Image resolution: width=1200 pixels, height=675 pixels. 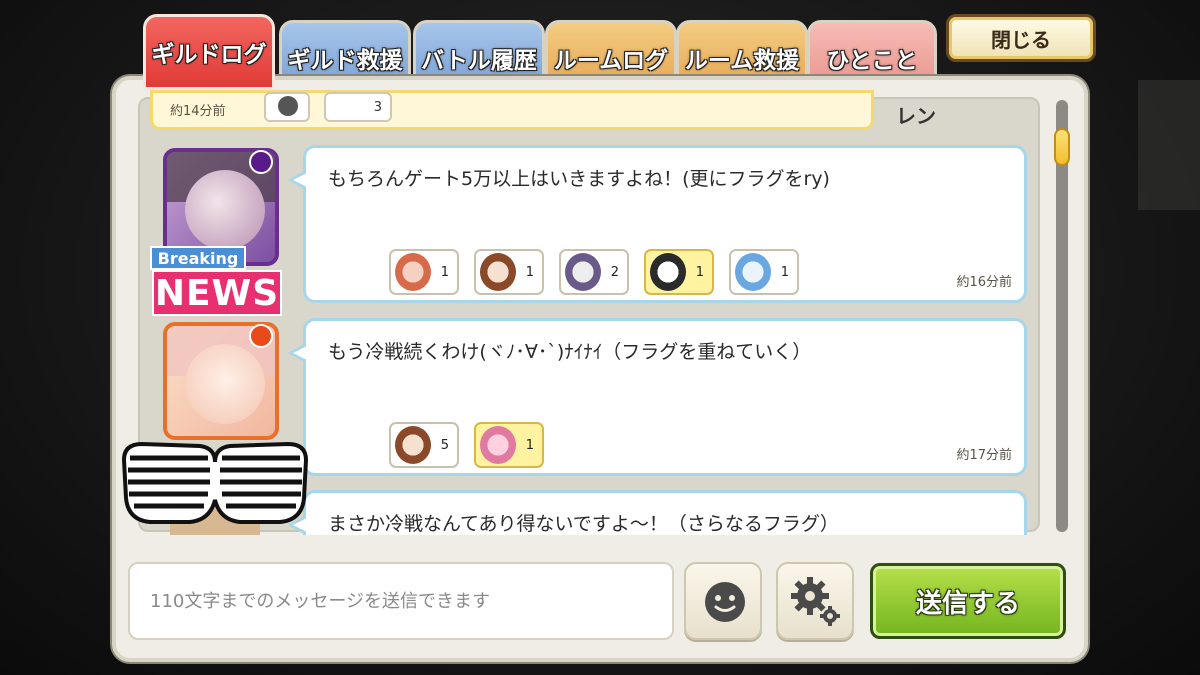 I want to click on log-entry-partial, so click(x=512, y=110).